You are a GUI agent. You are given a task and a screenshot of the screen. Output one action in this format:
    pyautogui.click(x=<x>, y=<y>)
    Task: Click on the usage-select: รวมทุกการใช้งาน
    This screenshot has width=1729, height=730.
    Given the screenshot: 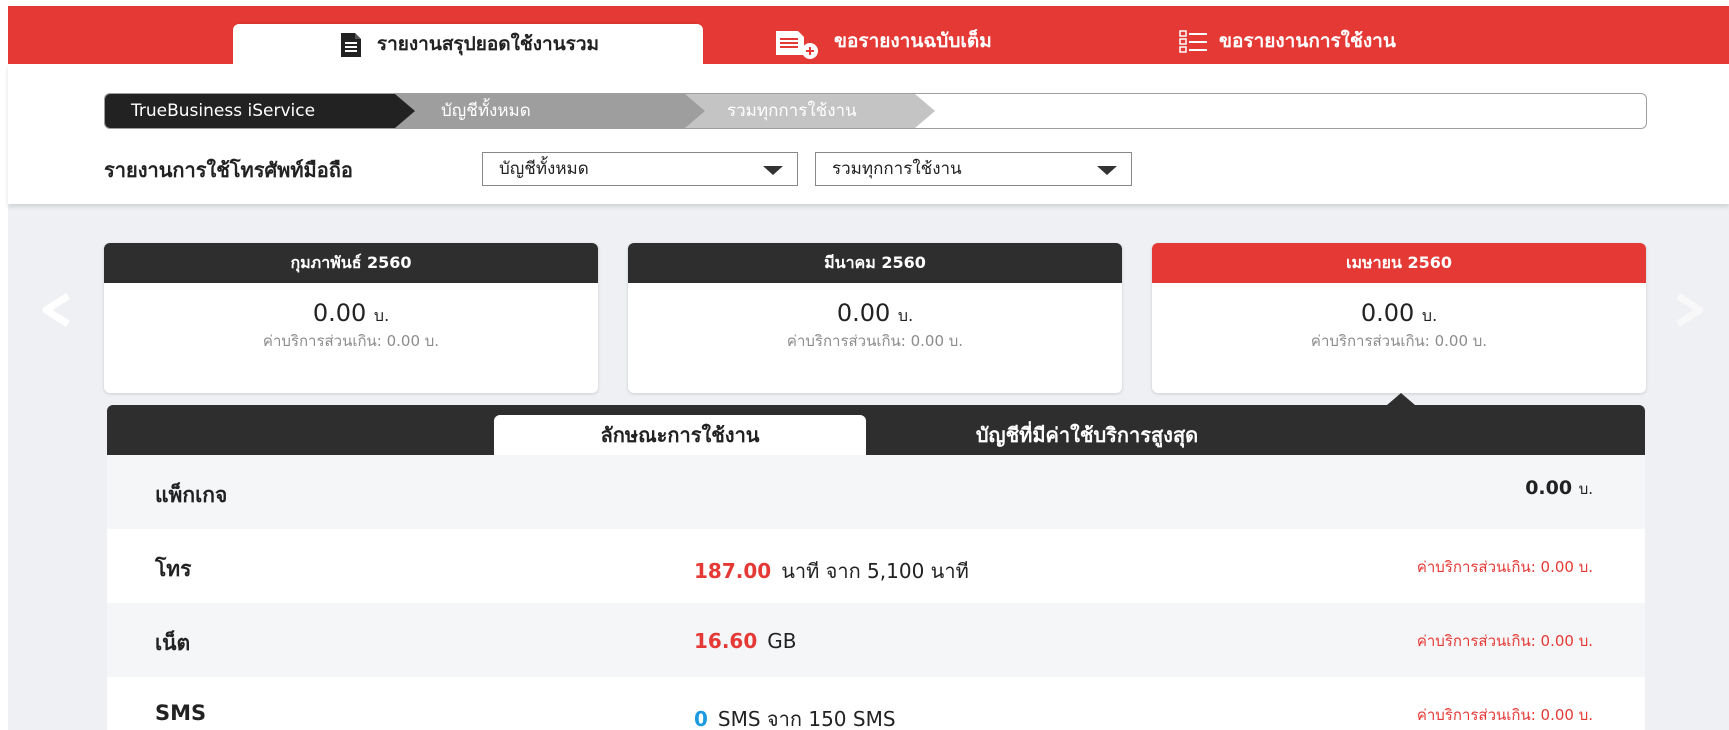 What is the action you would take?
    pyautogui.click(x=973, y=169)
    